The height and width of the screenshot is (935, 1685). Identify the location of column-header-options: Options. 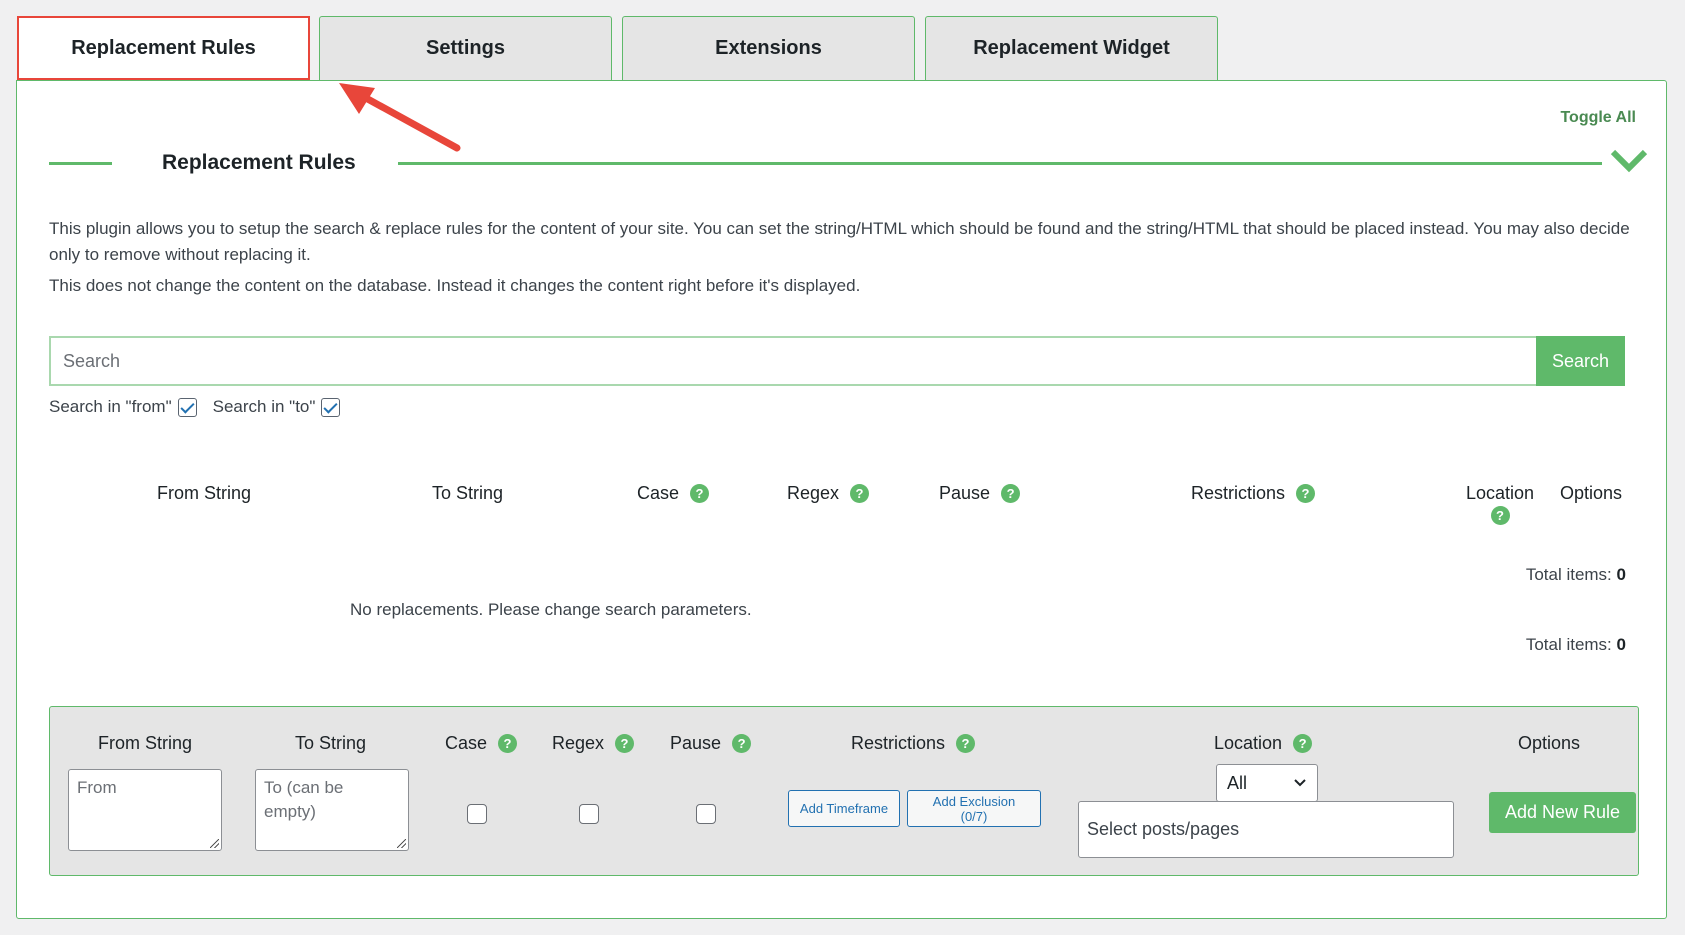
(1591, 493).